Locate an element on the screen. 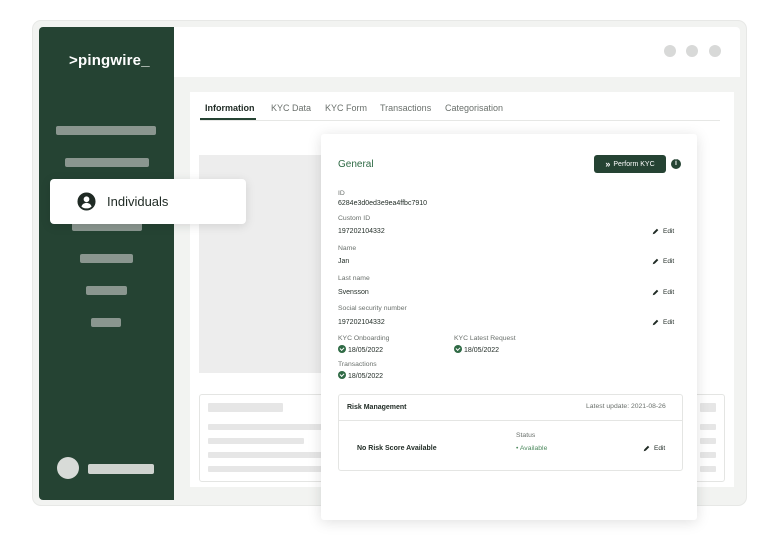 This screenshot has height=549, width=779. field-value-ssn: 197202104332 is located at coordinates (361, 322).